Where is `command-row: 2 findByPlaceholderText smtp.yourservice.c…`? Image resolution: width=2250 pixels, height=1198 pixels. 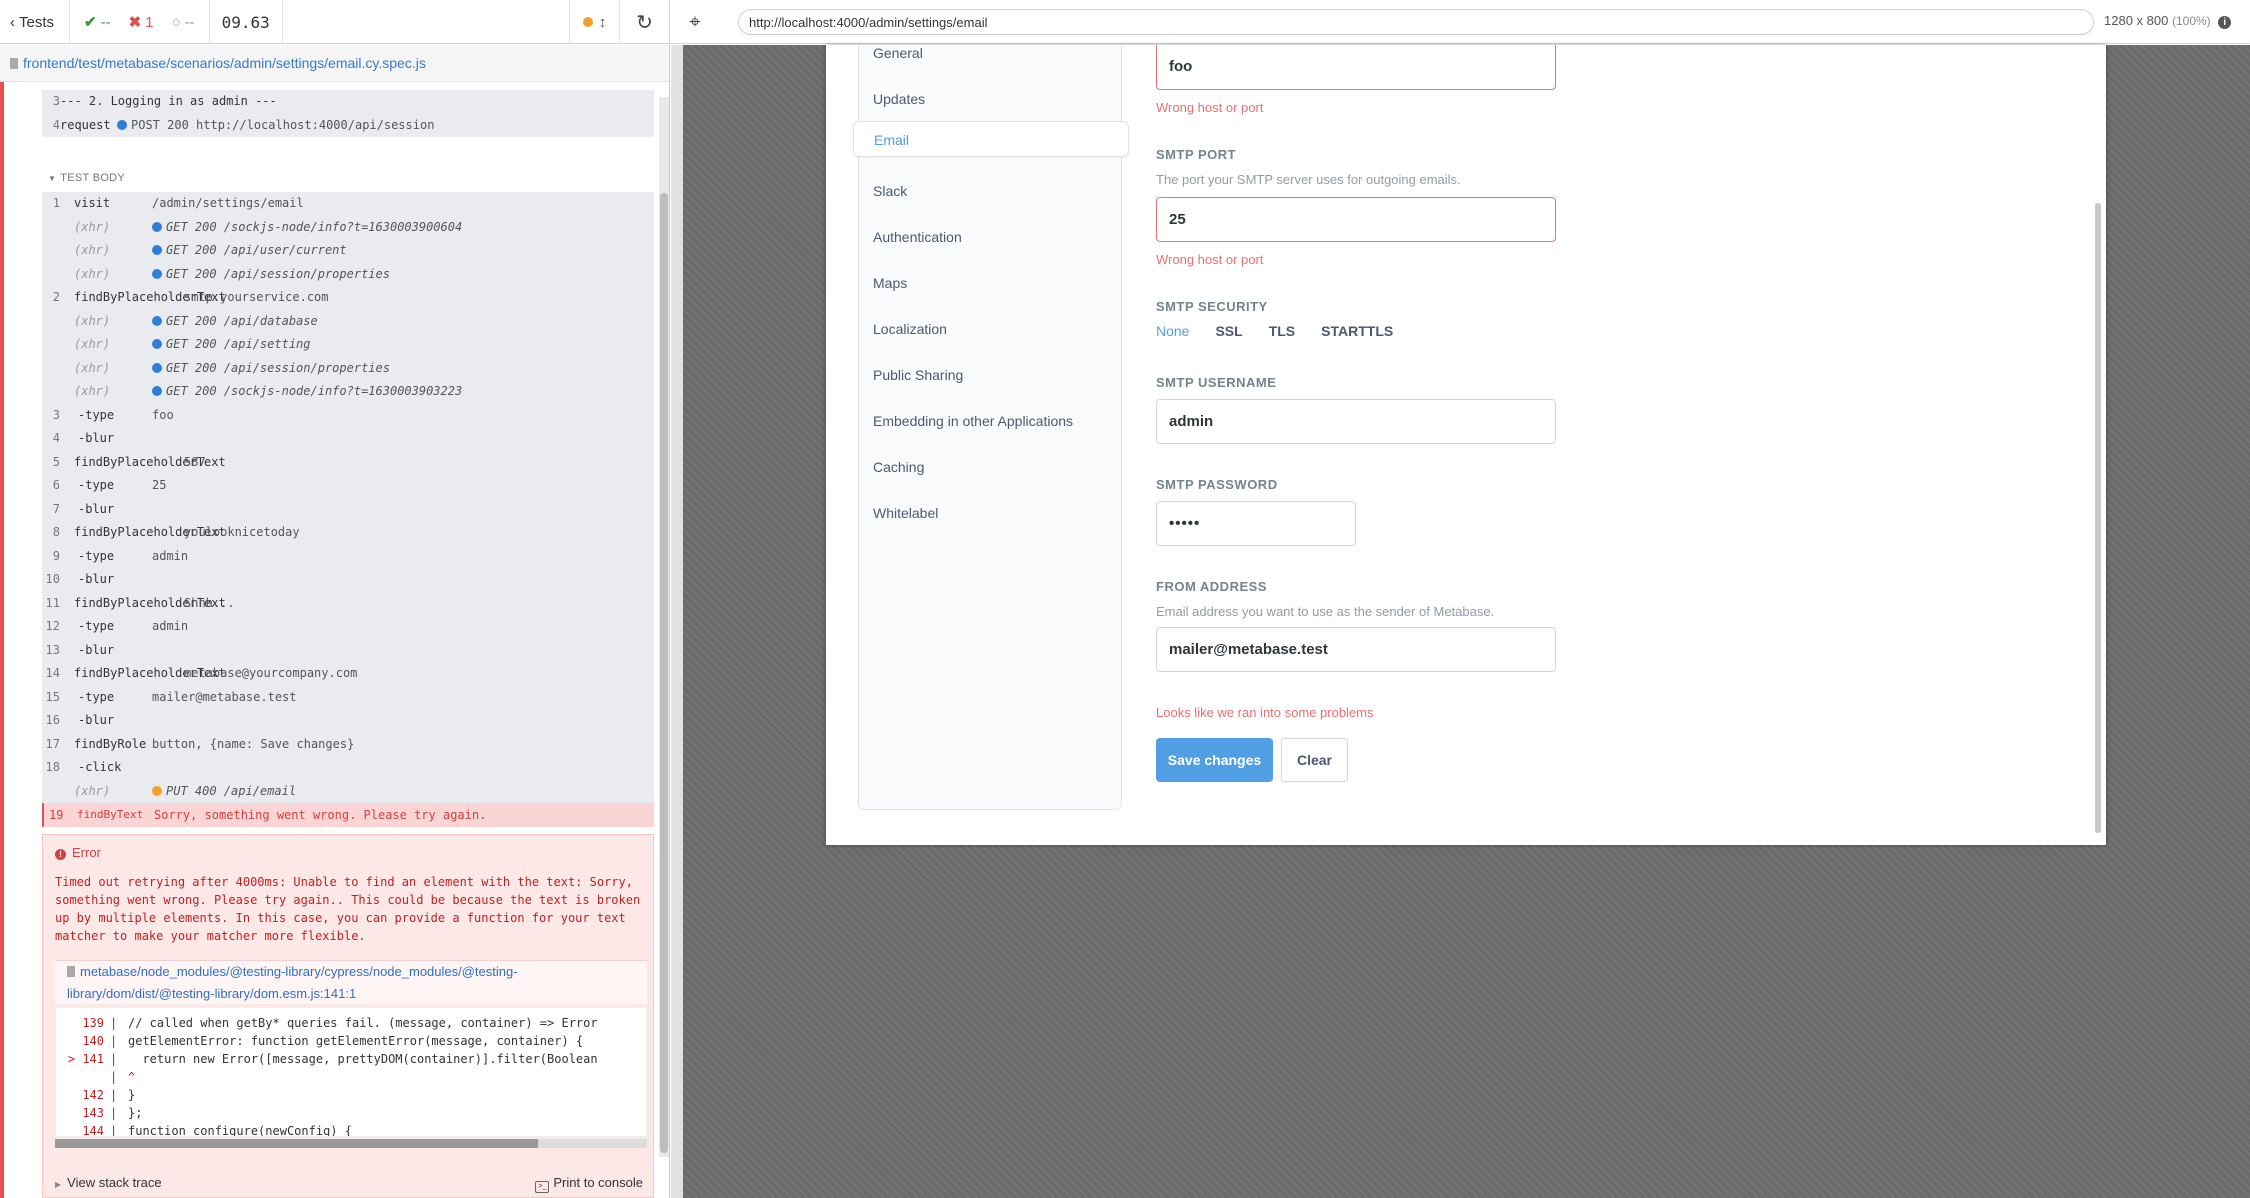
command-row: 2 findByPlaceholderText smtp.yourservice.c… is located at coordinates (348, 298).